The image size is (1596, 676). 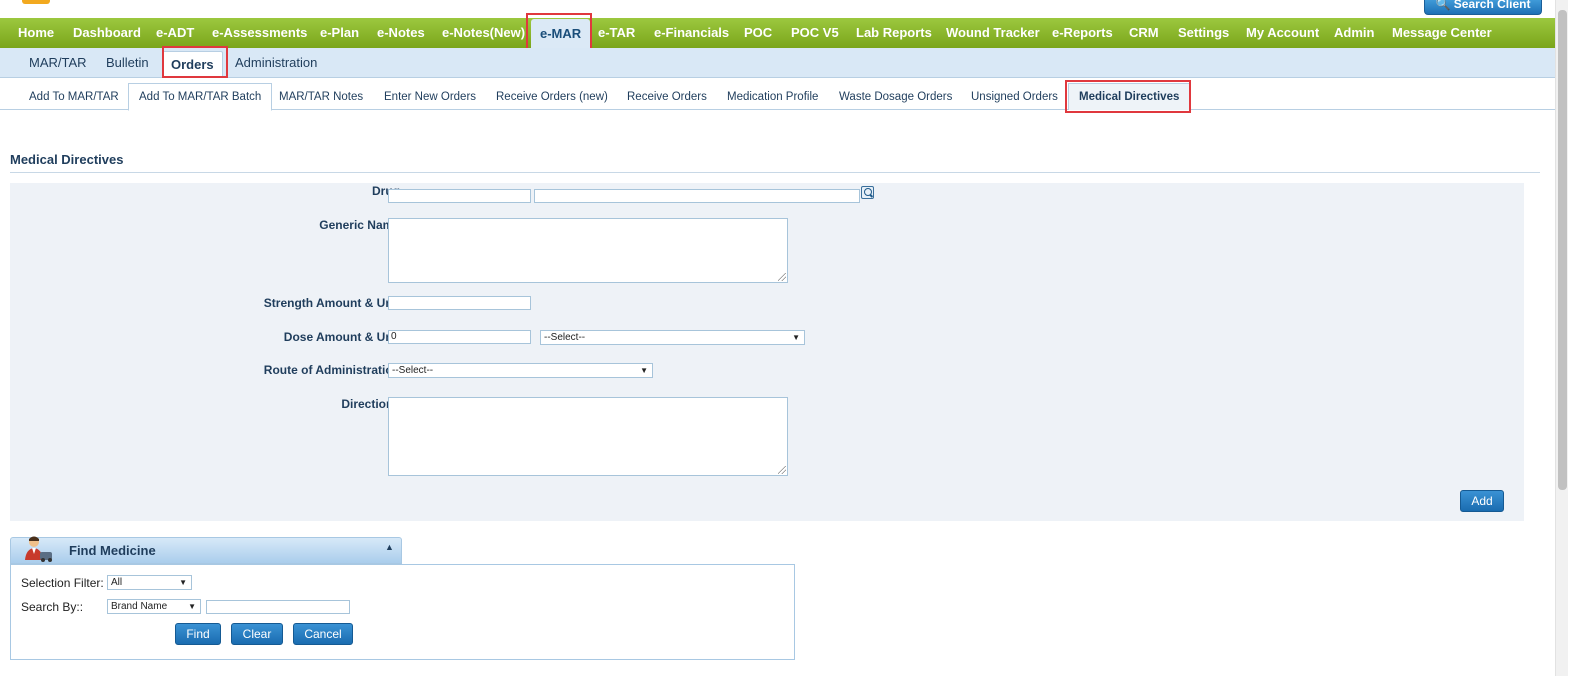 I want to click on subnav-administration: Administration, so click(x=276, y=62).